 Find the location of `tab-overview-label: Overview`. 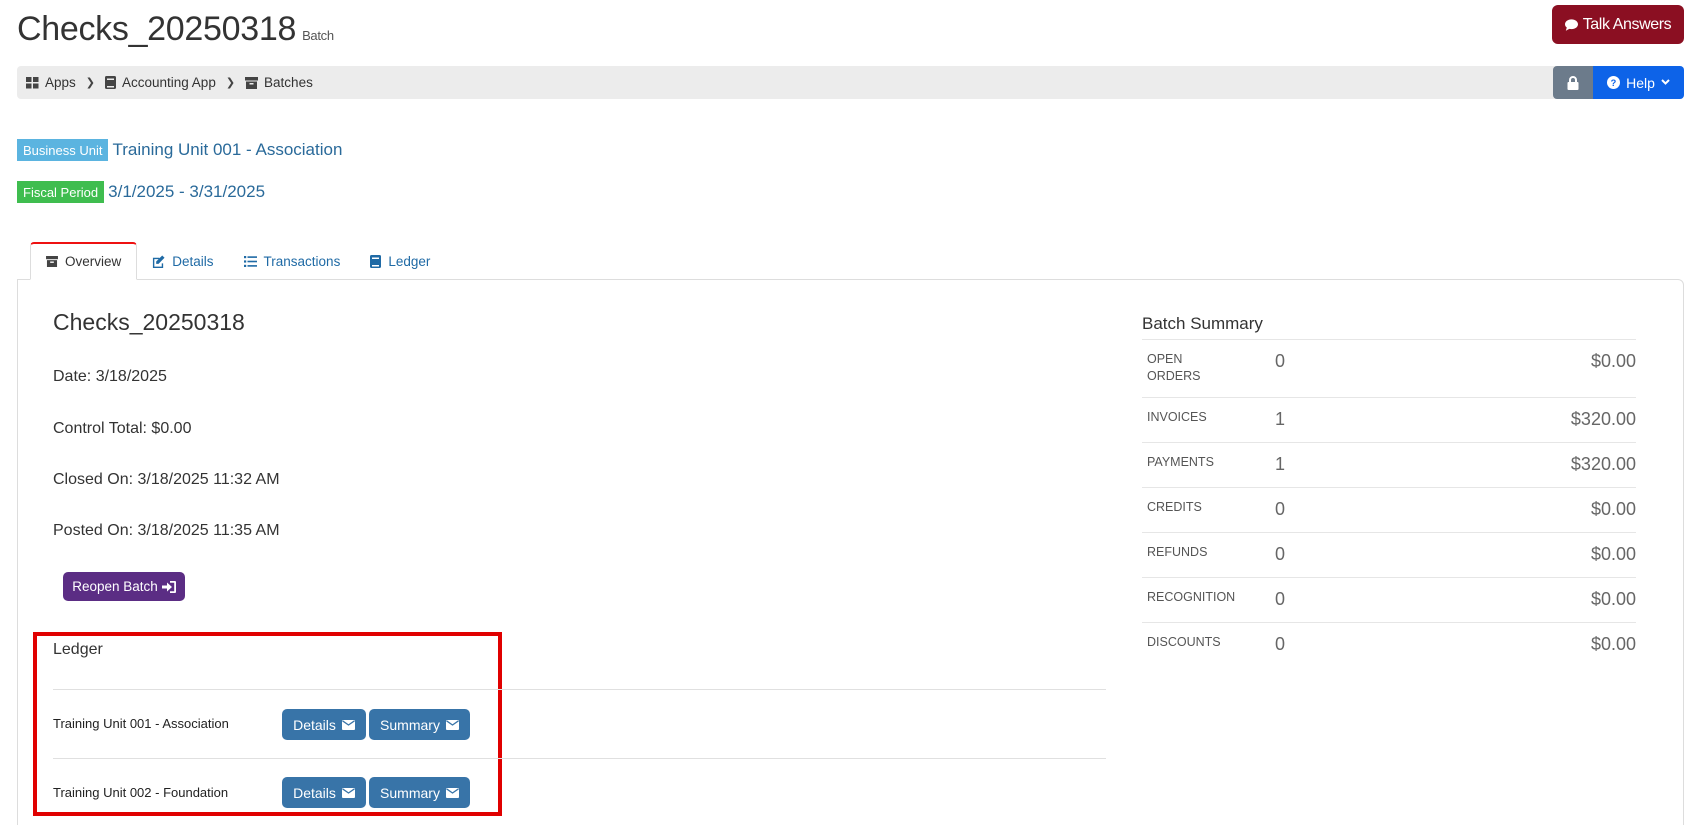

tab-overview-label: Overview is located at coordinates (93, 261).